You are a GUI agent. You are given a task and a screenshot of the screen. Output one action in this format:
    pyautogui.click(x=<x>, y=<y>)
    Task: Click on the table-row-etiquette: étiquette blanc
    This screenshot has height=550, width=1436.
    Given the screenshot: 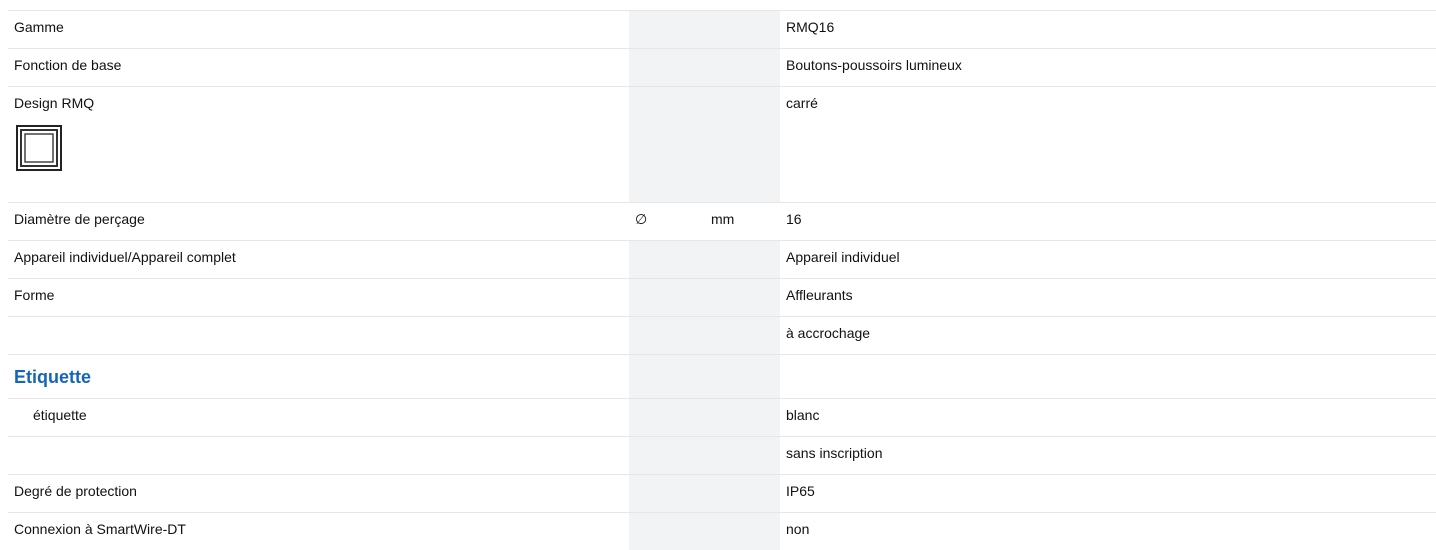 What is the action you would take?
    pyautogui.click(x=722, y=417)
    